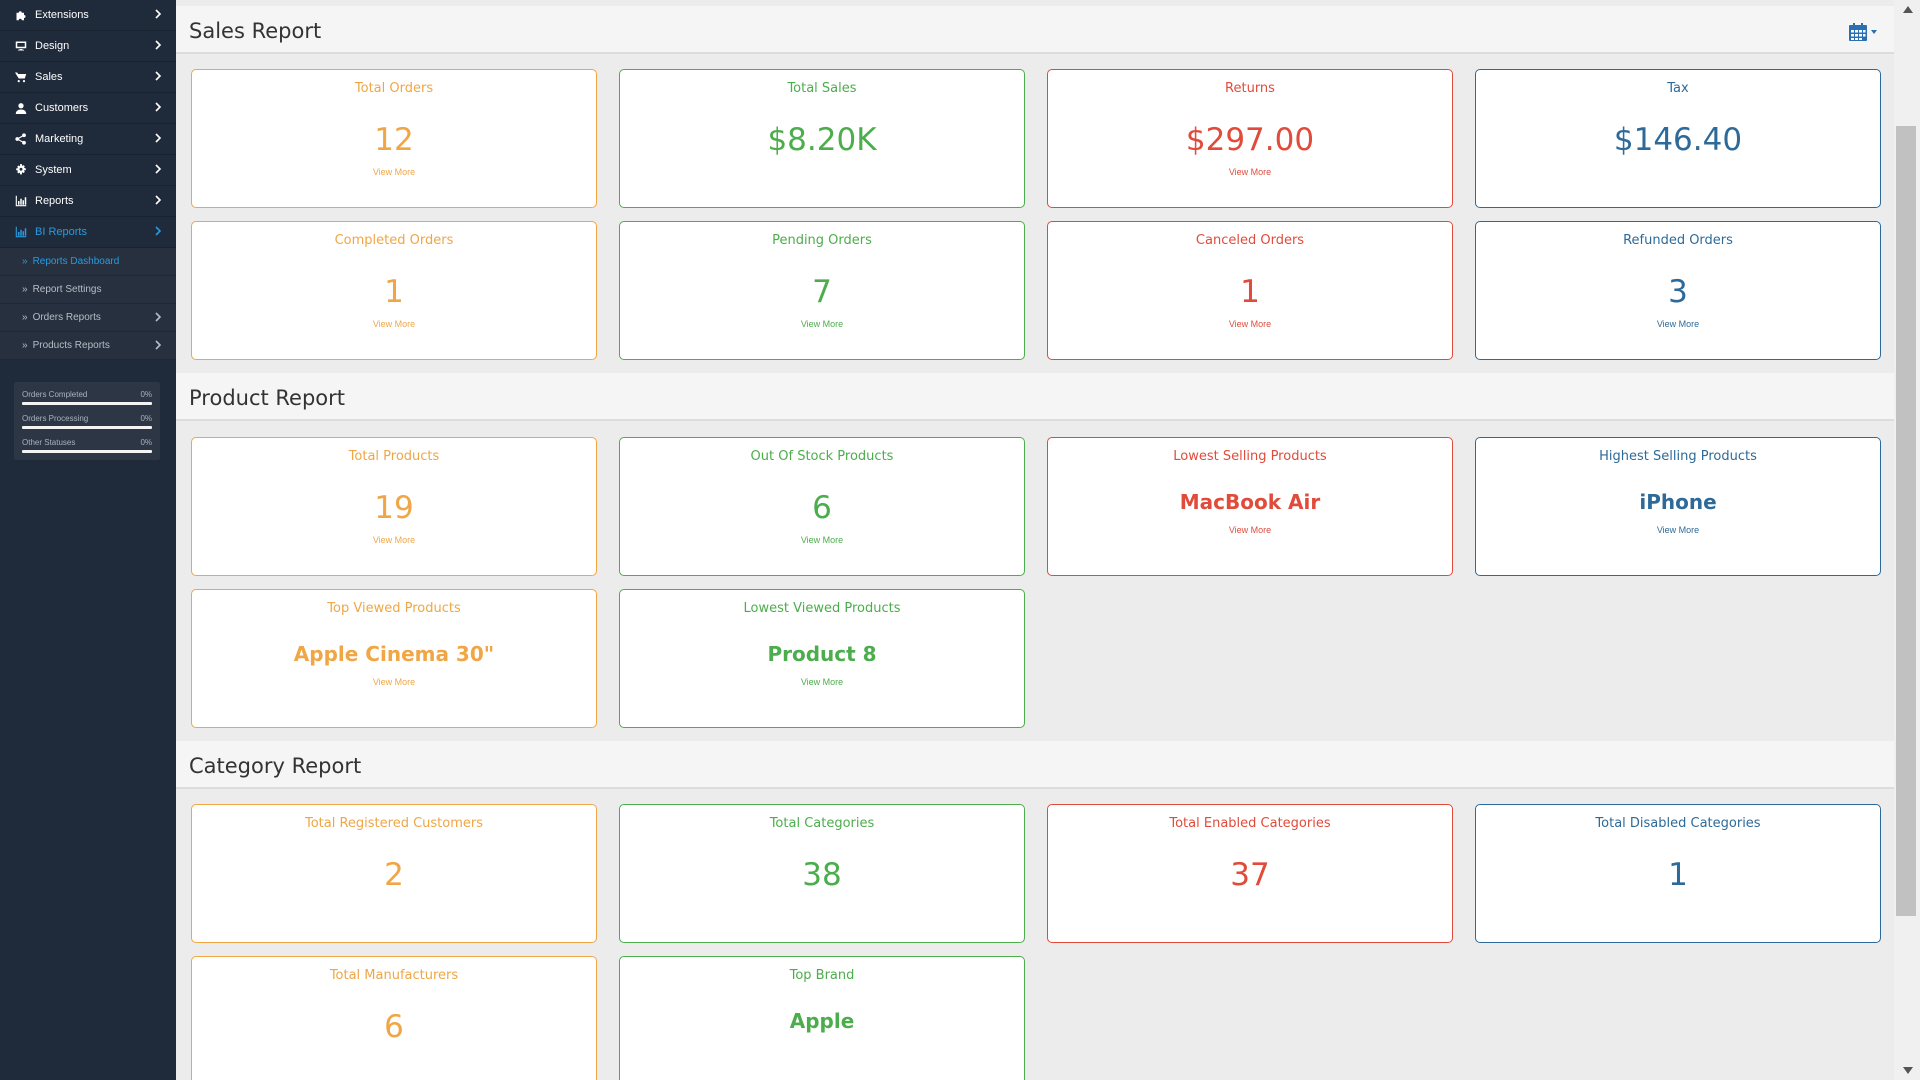 The width and height of the screenshot is (1920, 1080). What do you see at coordinates (59, 139) in the screenshot?
I see `sidebar-item-label: Marketing` at bounding box center [59, 139].